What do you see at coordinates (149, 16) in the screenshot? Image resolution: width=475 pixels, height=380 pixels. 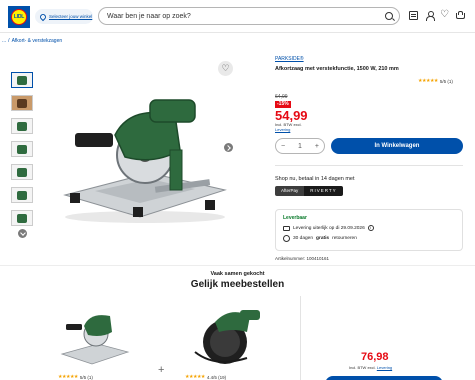 I see `search-placeholder: Waar ben je naar op zoek?` at bounding box center [149, 16].